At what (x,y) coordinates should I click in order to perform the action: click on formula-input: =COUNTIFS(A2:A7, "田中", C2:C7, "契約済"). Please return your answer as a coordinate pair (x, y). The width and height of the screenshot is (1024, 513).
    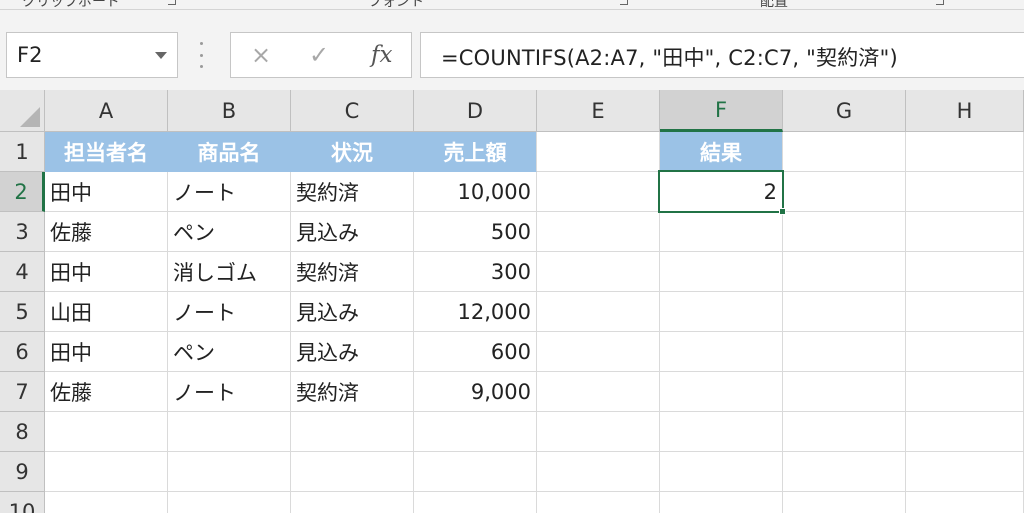
    Looking at the image, I should click on (722, 55).